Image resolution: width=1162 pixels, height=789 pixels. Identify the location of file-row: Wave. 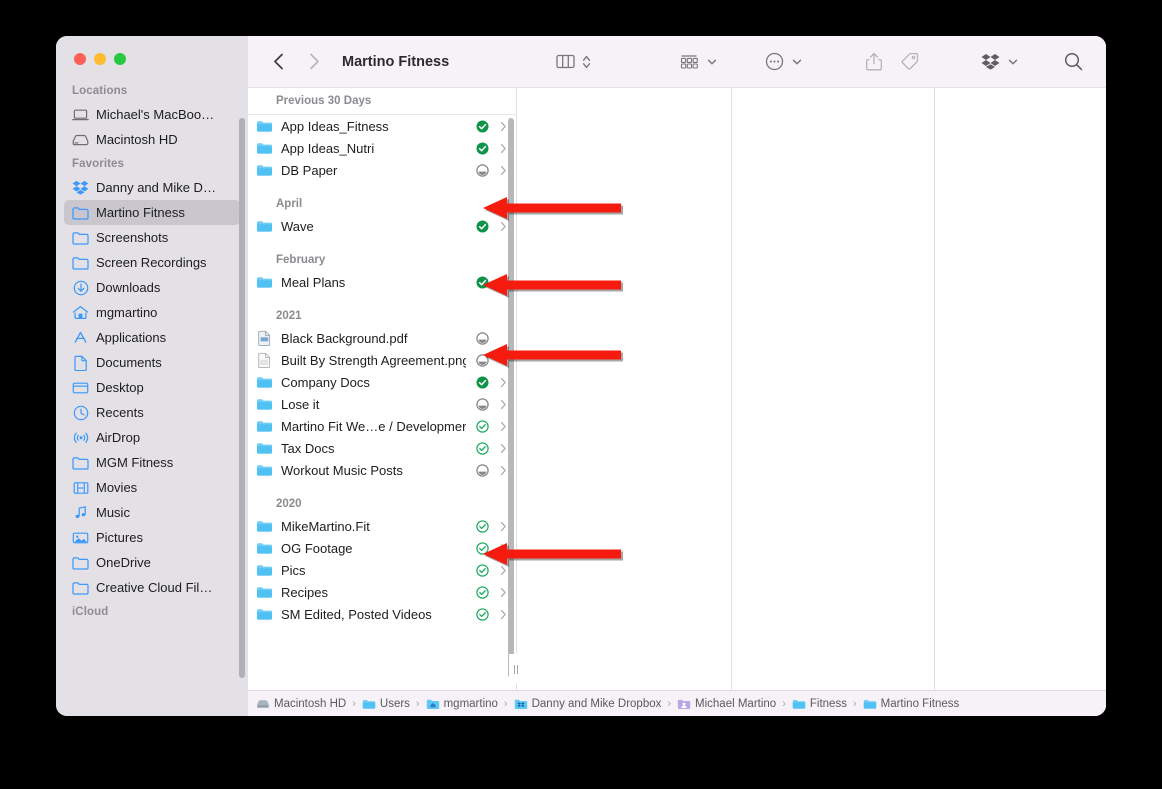
(382, 226).